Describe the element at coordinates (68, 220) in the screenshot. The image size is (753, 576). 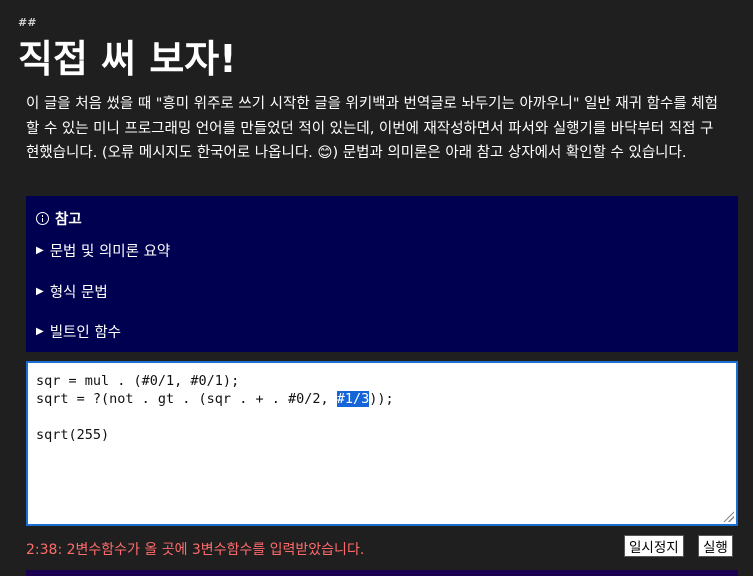
I see `note-title-label: 참고` at that location.